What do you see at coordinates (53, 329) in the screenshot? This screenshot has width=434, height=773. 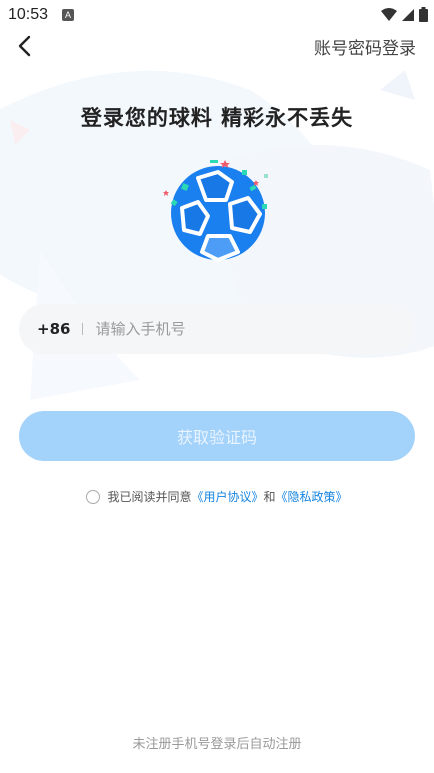 I see `country-code: +86` at bounding box center [53, 329].